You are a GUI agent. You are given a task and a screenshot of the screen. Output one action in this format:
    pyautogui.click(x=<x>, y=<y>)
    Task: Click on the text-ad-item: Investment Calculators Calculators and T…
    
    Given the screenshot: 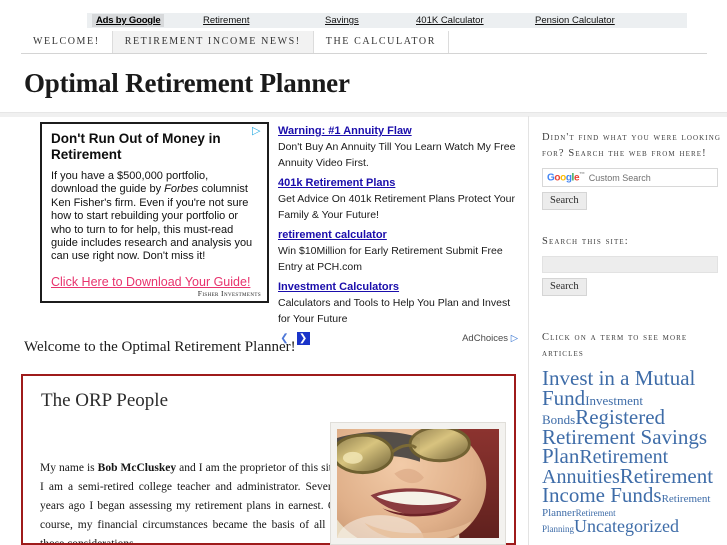 What is the action you would take?
    pyautogui.click(x=398, y=303)
    